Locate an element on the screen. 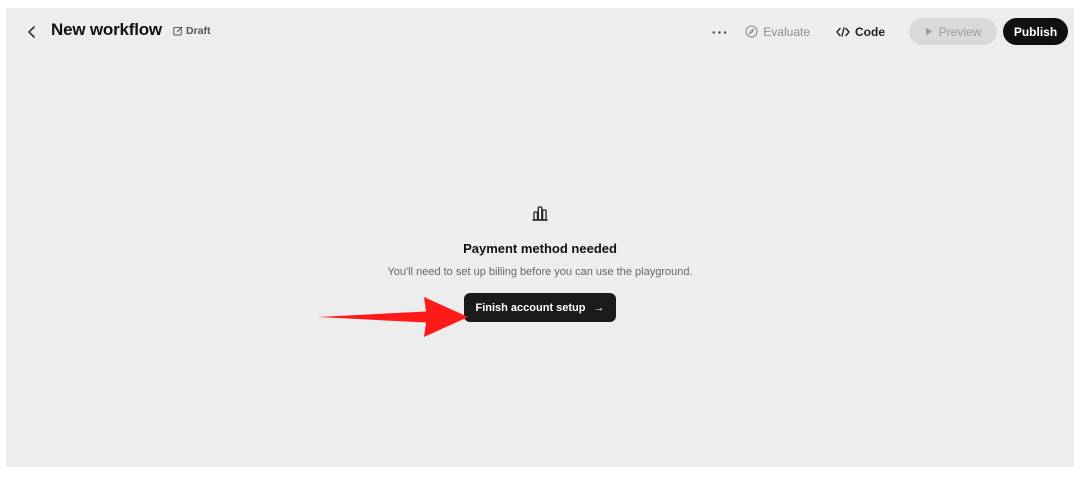 The width and height of the screenshot is (1080, 479). code-button: Code is located at coordinates (860, 32).